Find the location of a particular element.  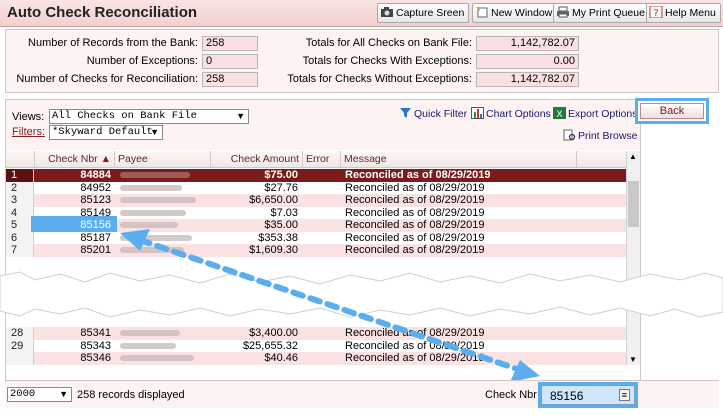

new-window-label: New Window is located at coordinates (522, 13).